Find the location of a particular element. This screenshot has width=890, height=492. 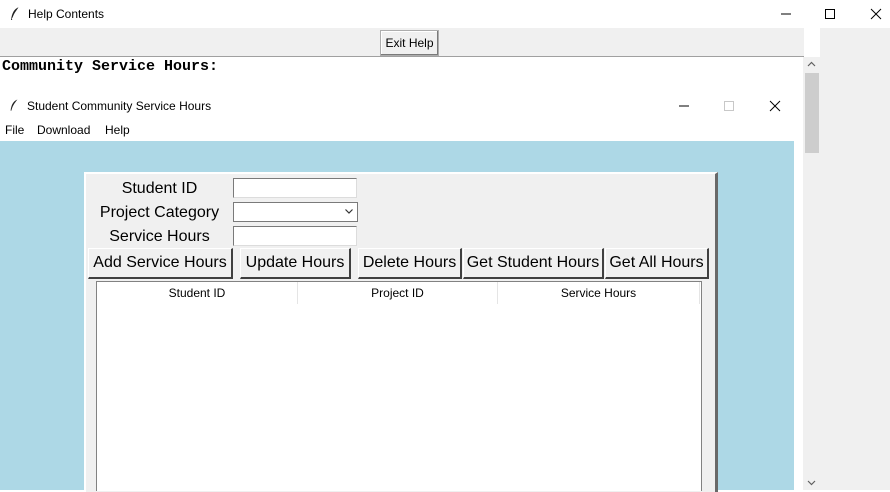

service-hours-input is located at coordinates (295, 236).